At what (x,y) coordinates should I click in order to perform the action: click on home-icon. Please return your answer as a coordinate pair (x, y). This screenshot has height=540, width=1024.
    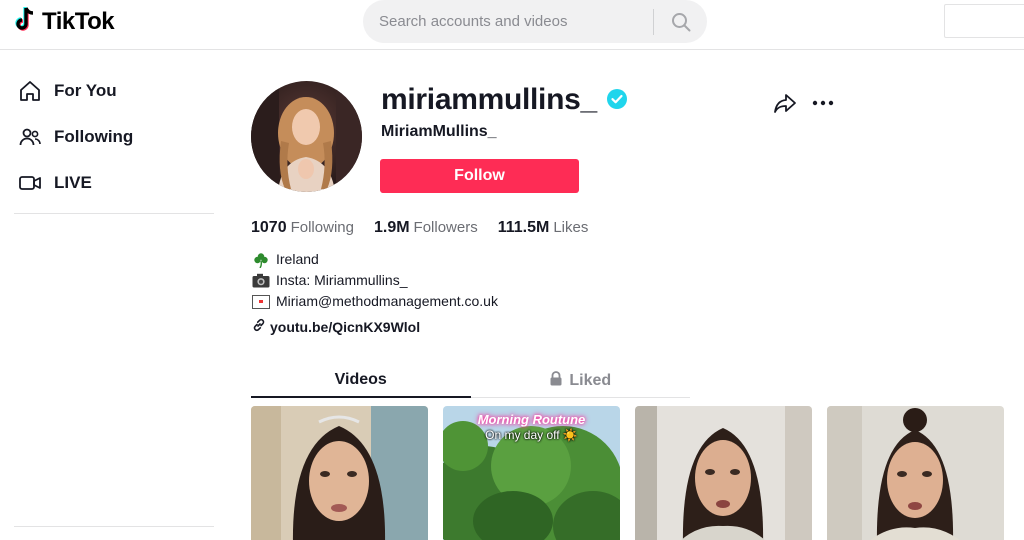
    Looking at the image, I should click on (30, 91).